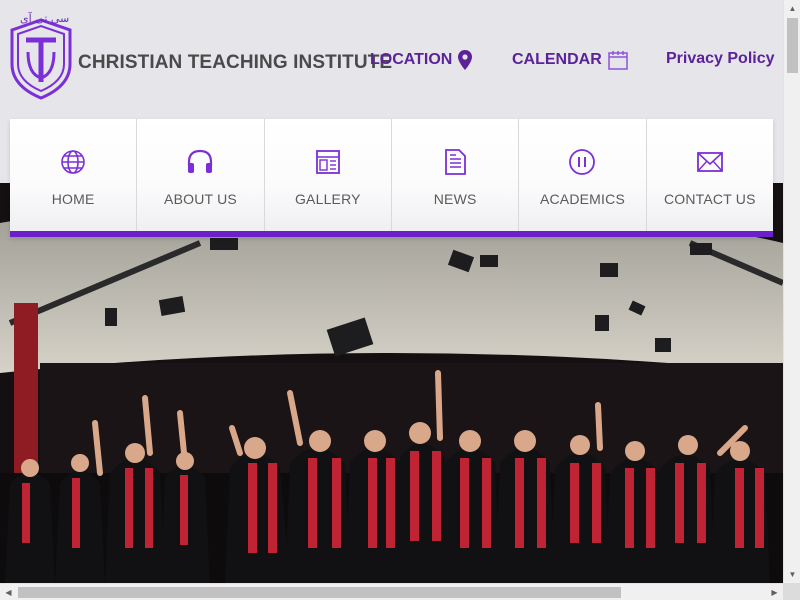 This screenshot has height=600, width=800. I want to click on logo-arabic-text: سى تى آى, so click(45, 18).